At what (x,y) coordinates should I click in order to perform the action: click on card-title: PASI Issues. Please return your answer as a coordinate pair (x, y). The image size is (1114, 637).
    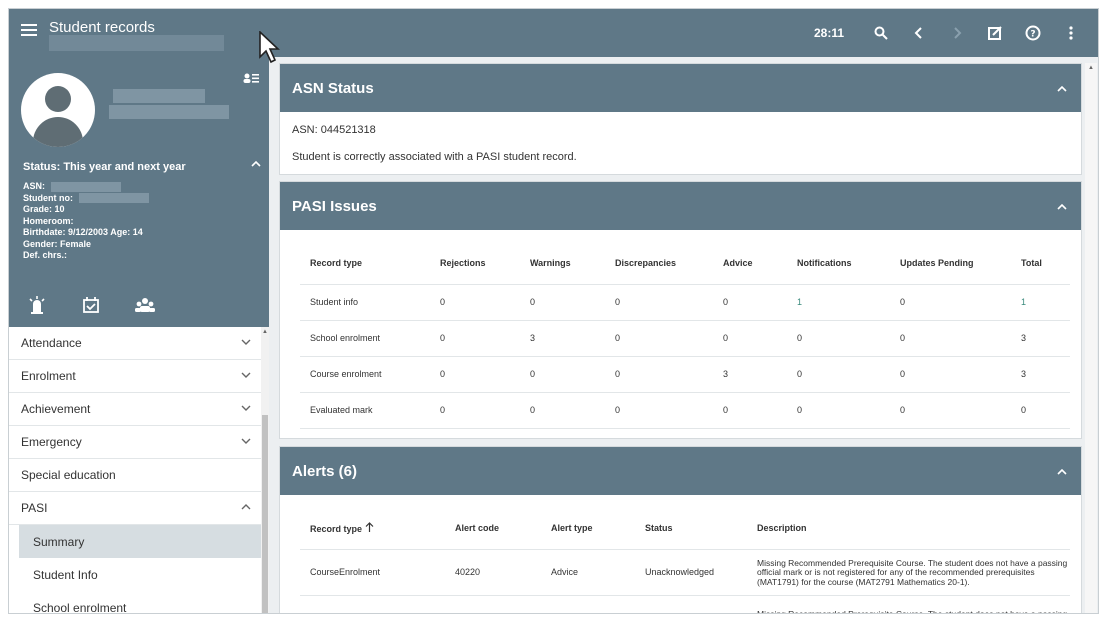
    Looking at the image, I should click on (334, 206).